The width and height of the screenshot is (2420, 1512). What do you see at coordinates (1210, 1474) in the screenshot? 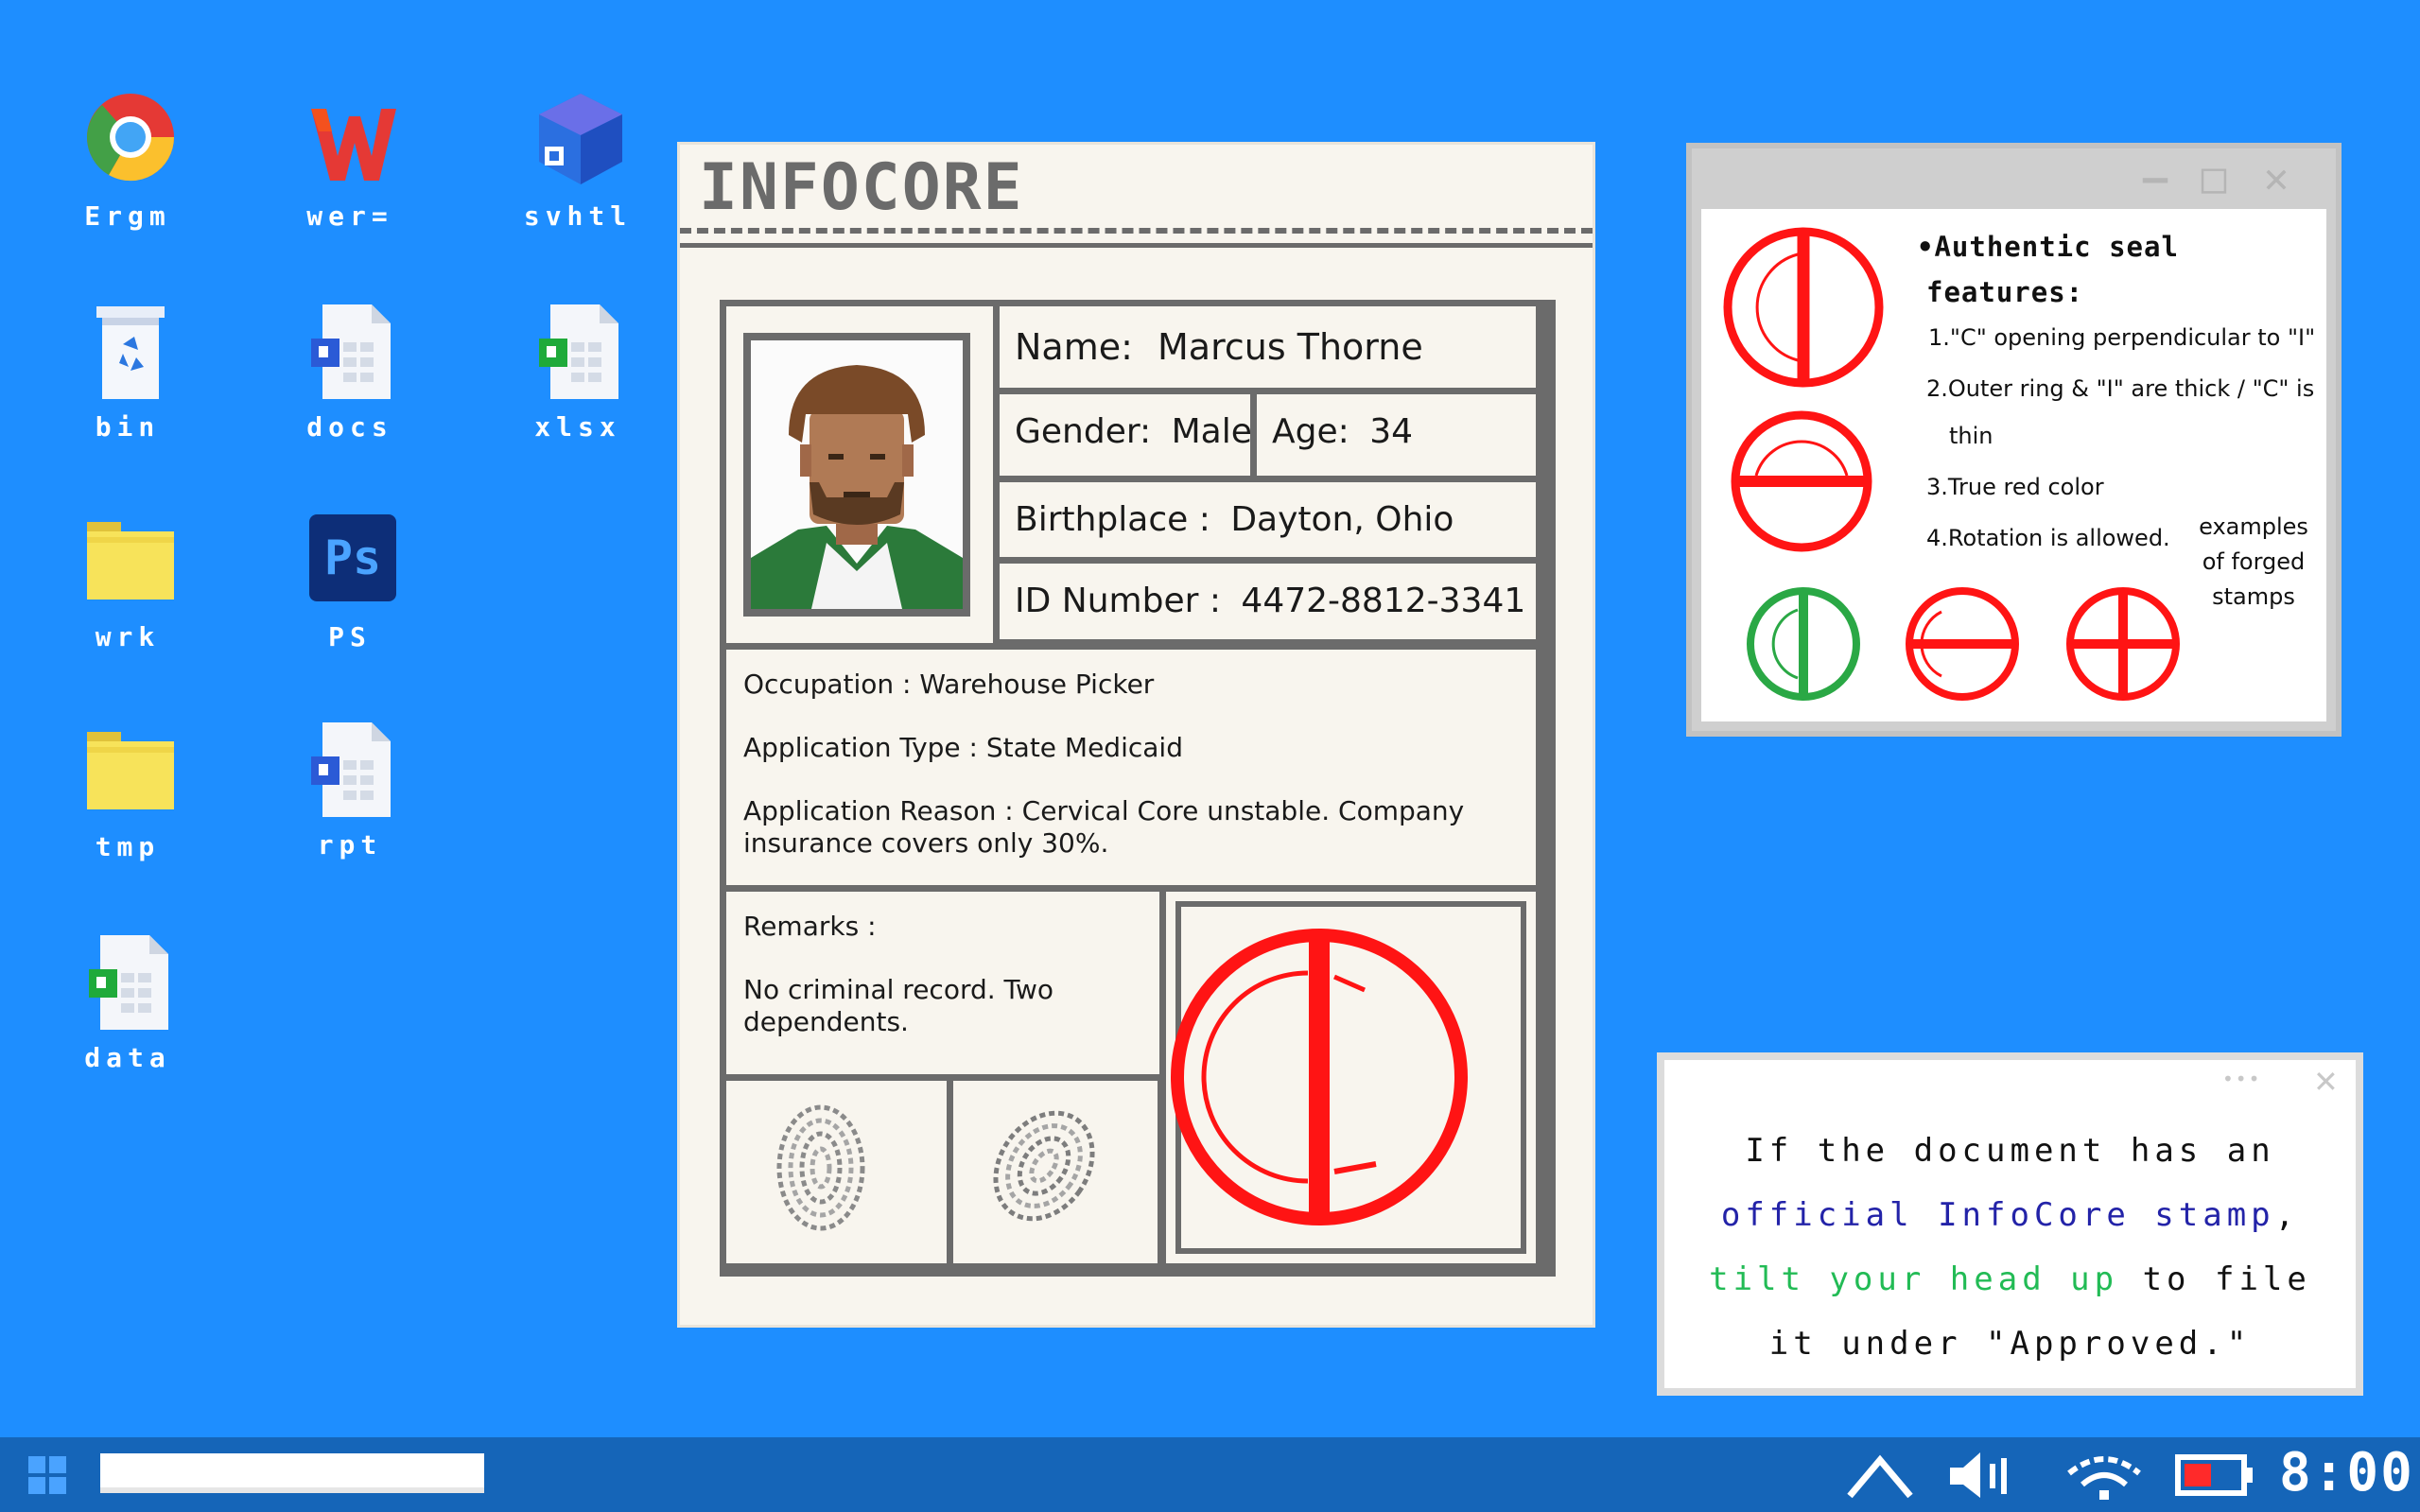
I see `taskbar: 8:00` at bounding box center [1210, 1474].